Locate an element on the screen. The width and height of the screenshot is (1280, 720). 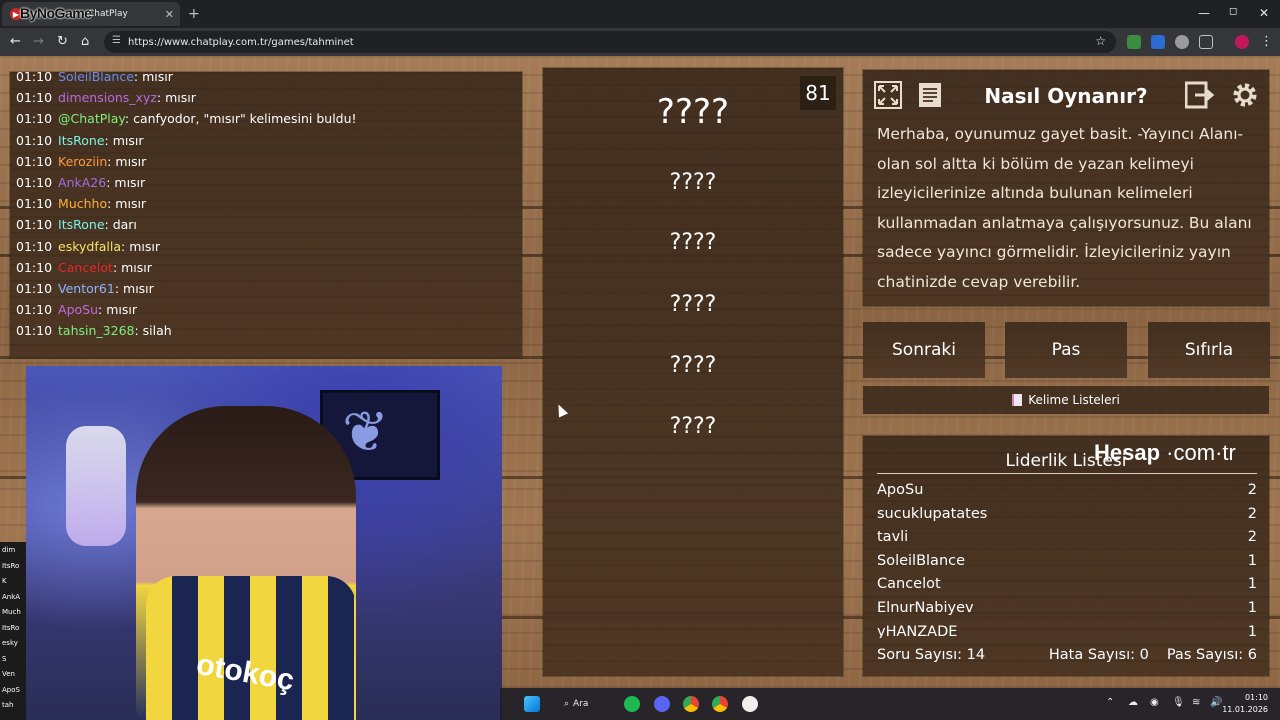
cloud-icon: ☁ is located at coordinates (1133, 702).